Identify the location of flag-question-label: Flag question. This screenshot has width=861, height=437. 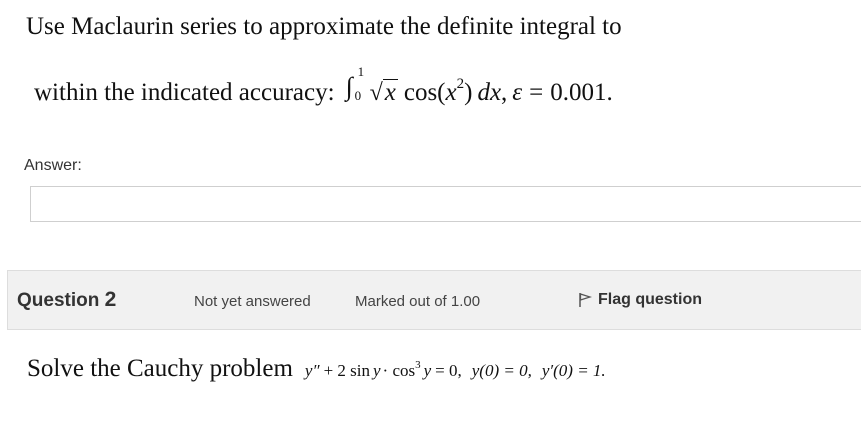
(650, 299).